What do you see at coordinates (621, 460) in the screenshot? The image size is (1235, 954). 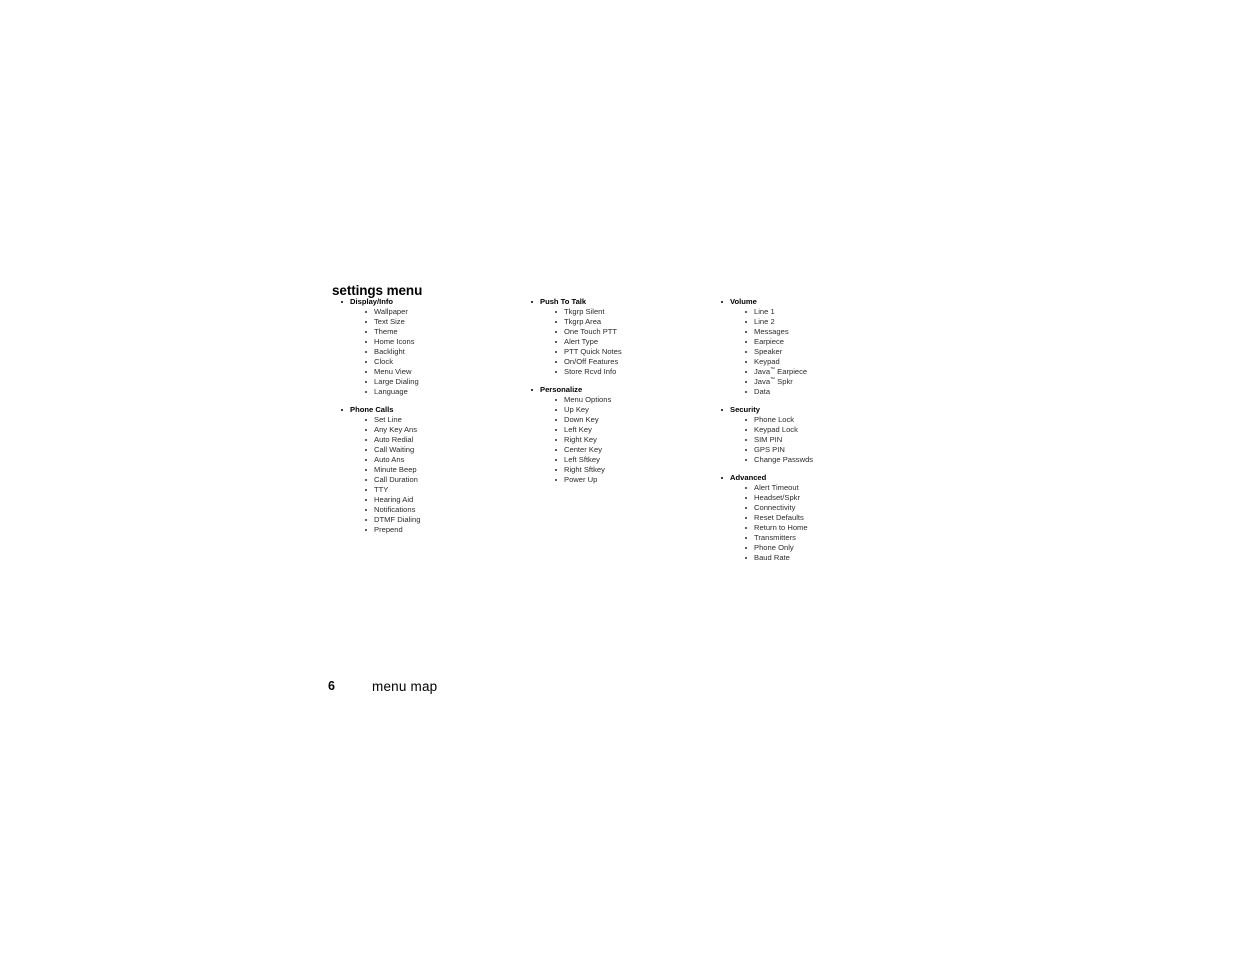 I see `menu-item: Left Sftkey` at bounding box center [621, 460].